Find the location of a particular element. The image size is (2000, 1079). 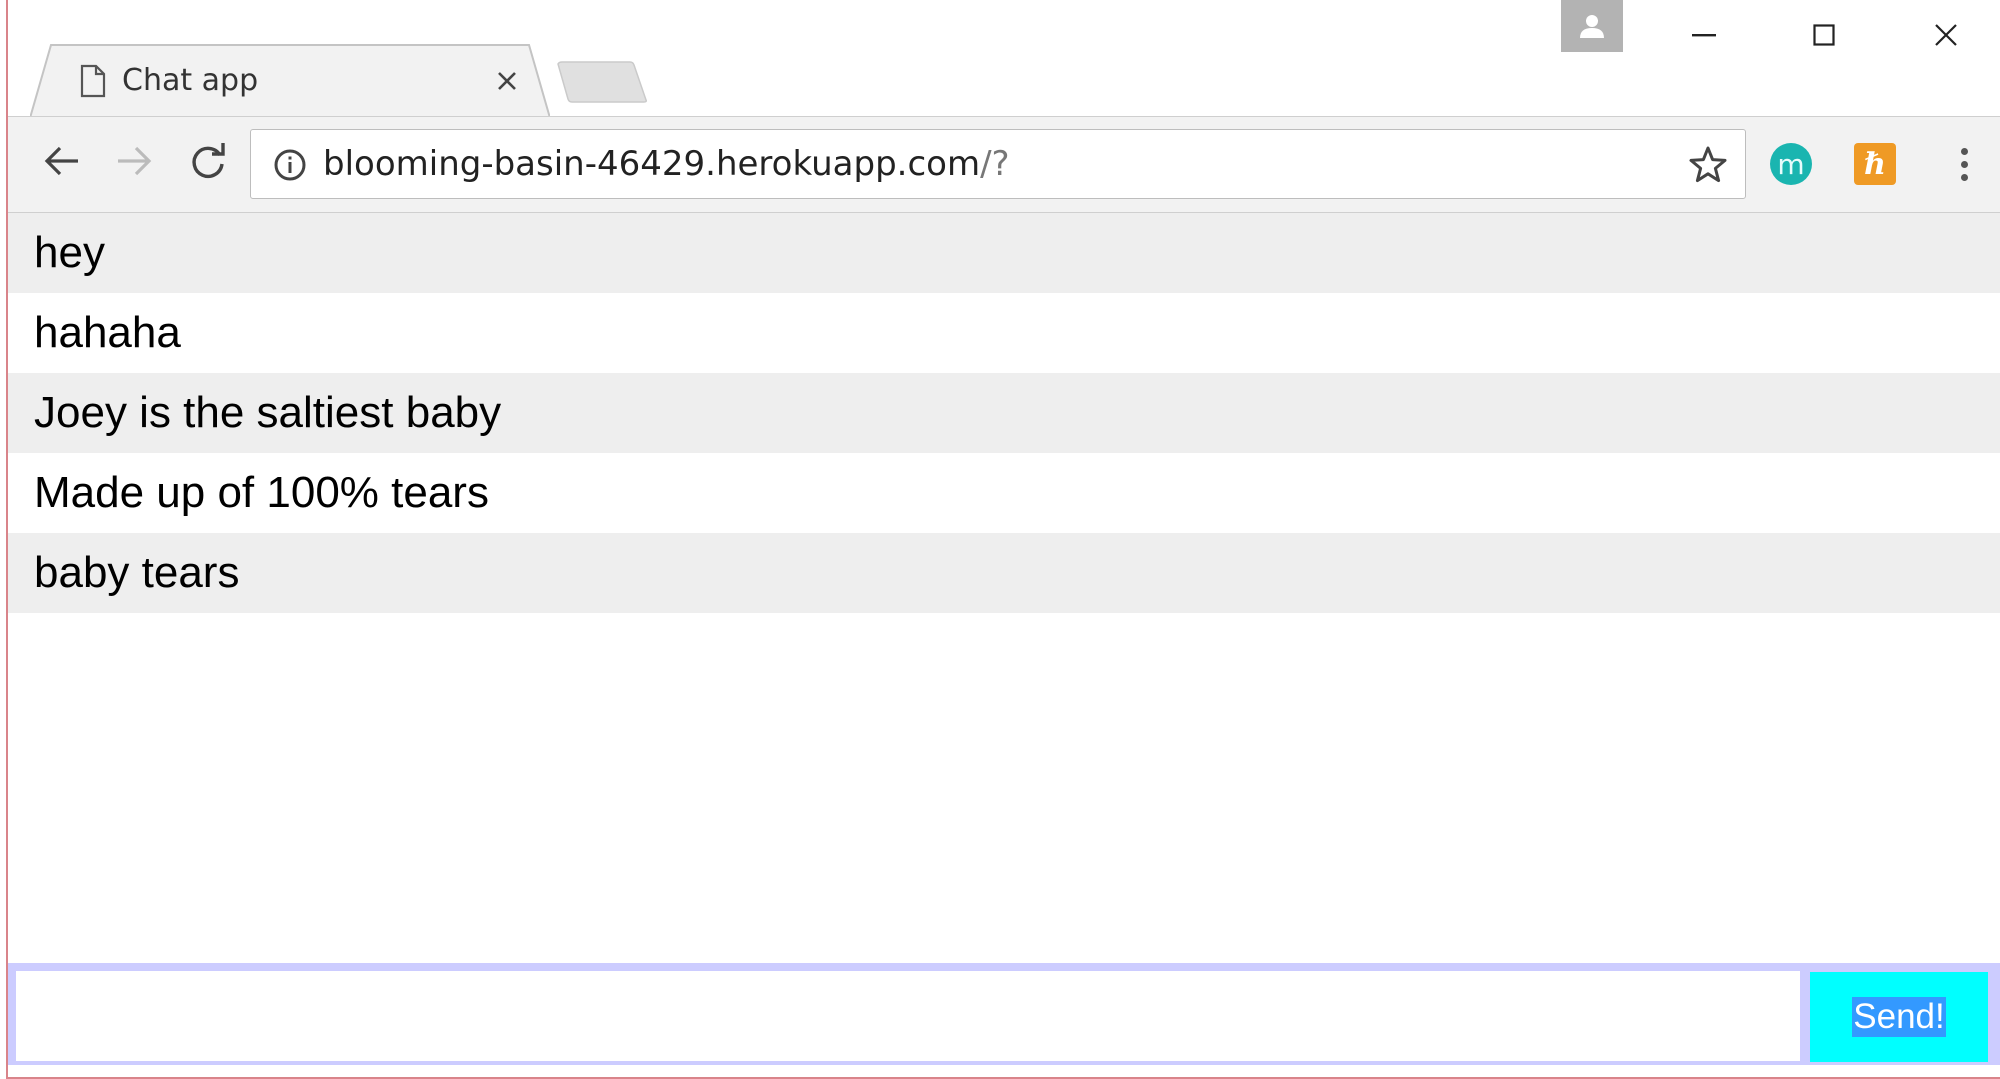

send-button-label: Send! is located at coordinates (1899, 1017).